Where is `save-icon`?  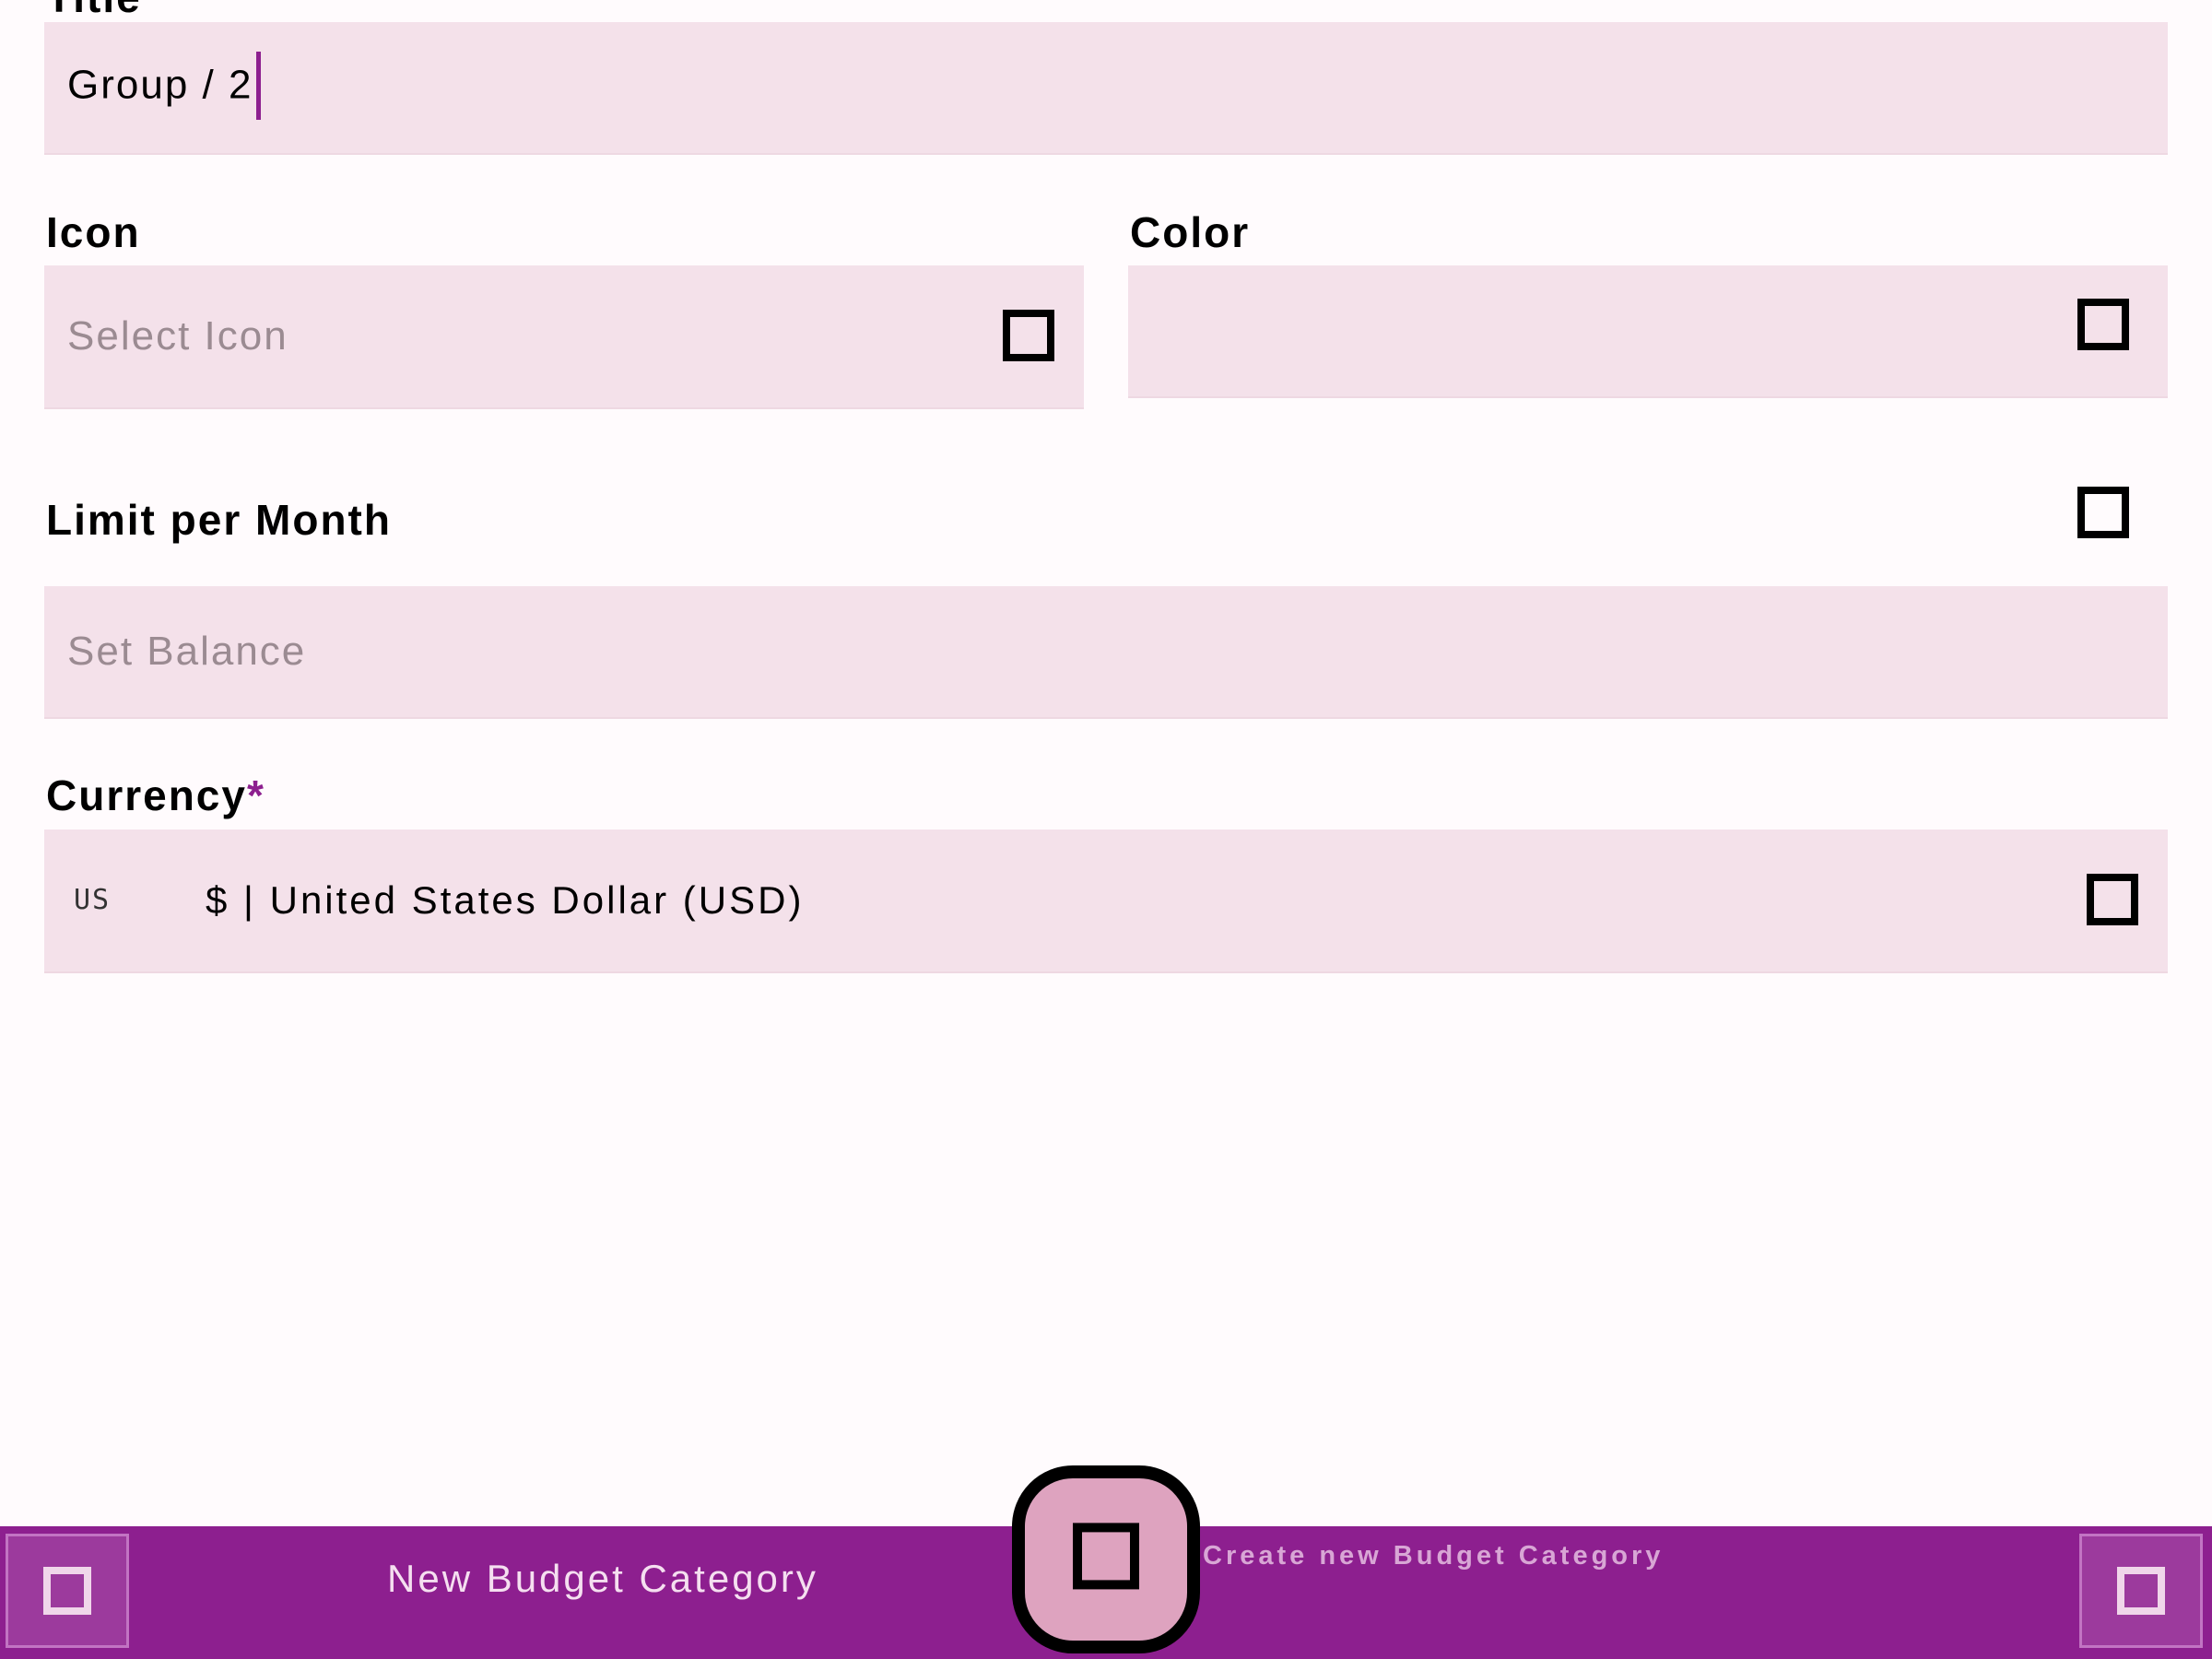
save-icon is located at coordinates (1106, 1556).